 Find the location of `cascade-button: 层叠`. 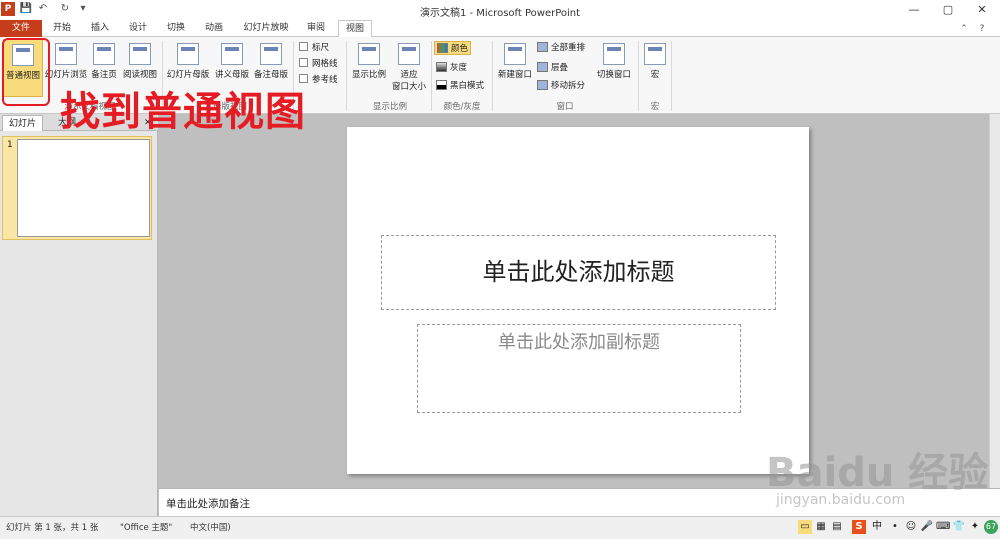

cascade-button: 层叠 is located at coordinates (552, 68).